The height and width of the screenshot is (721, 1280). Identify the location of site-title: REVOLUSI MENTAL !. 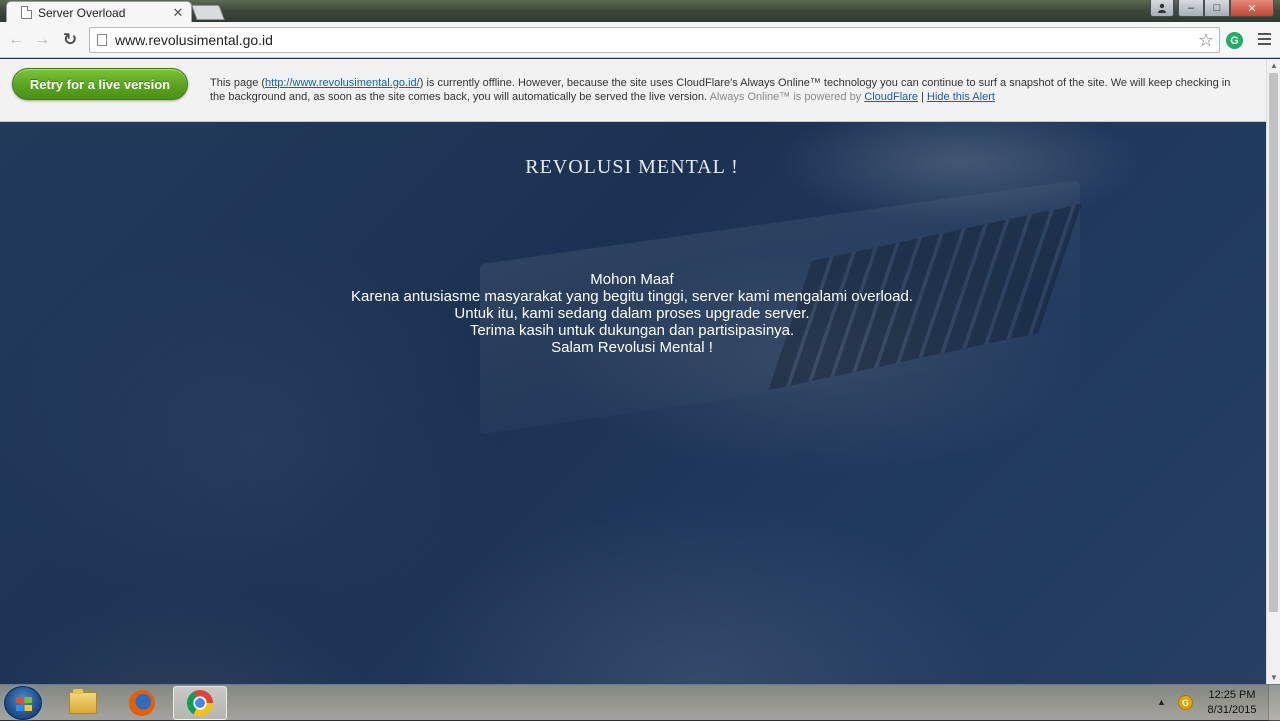
(632, 167).